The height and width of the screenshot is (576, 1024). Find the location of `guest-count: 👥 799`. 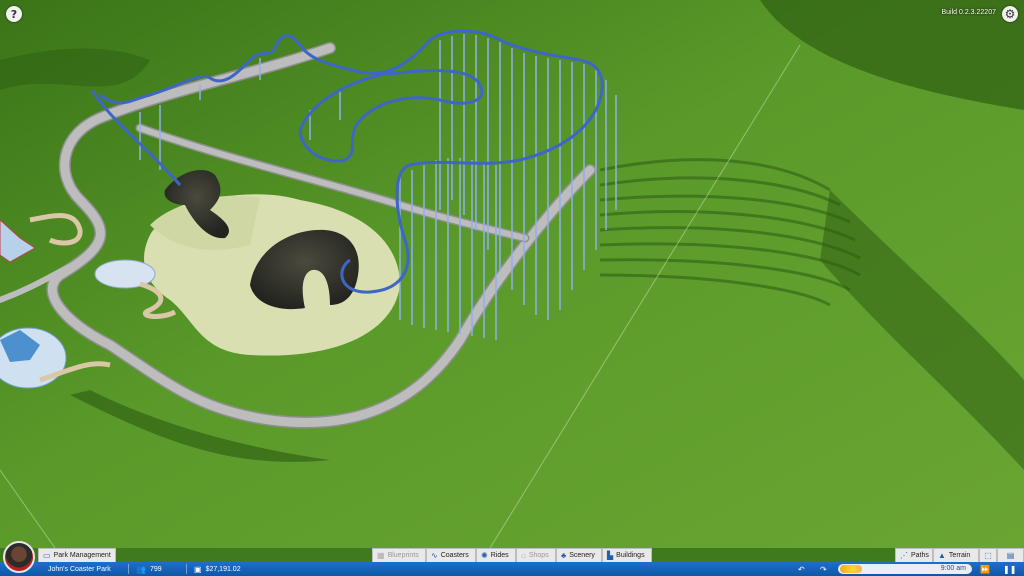

guest-count: 👥 799 is located at coordinates (149, 569).